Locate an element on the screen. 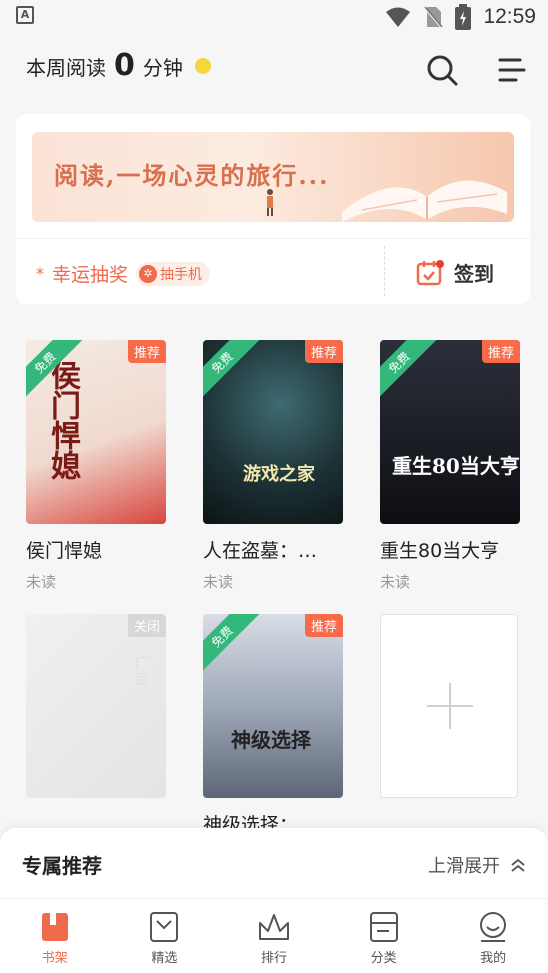 This screenshot has height=973, width=548. ad-close-button: 关闭 is located at coordinates (146, 625).